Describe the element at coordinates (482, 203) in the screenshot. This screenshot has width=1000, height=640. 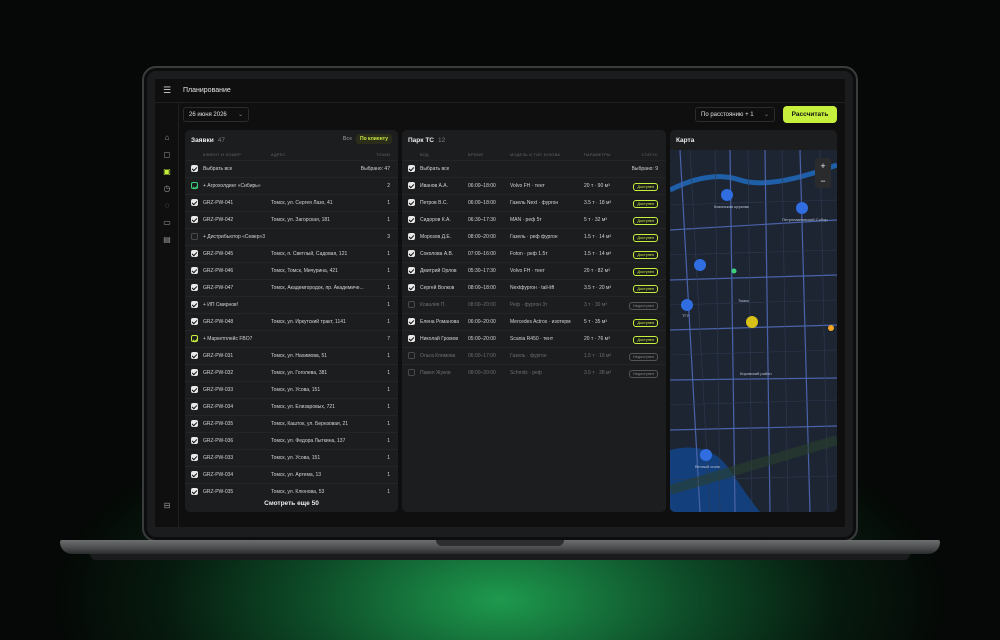
I see `shift-time: 06:00–18:00` at that location.